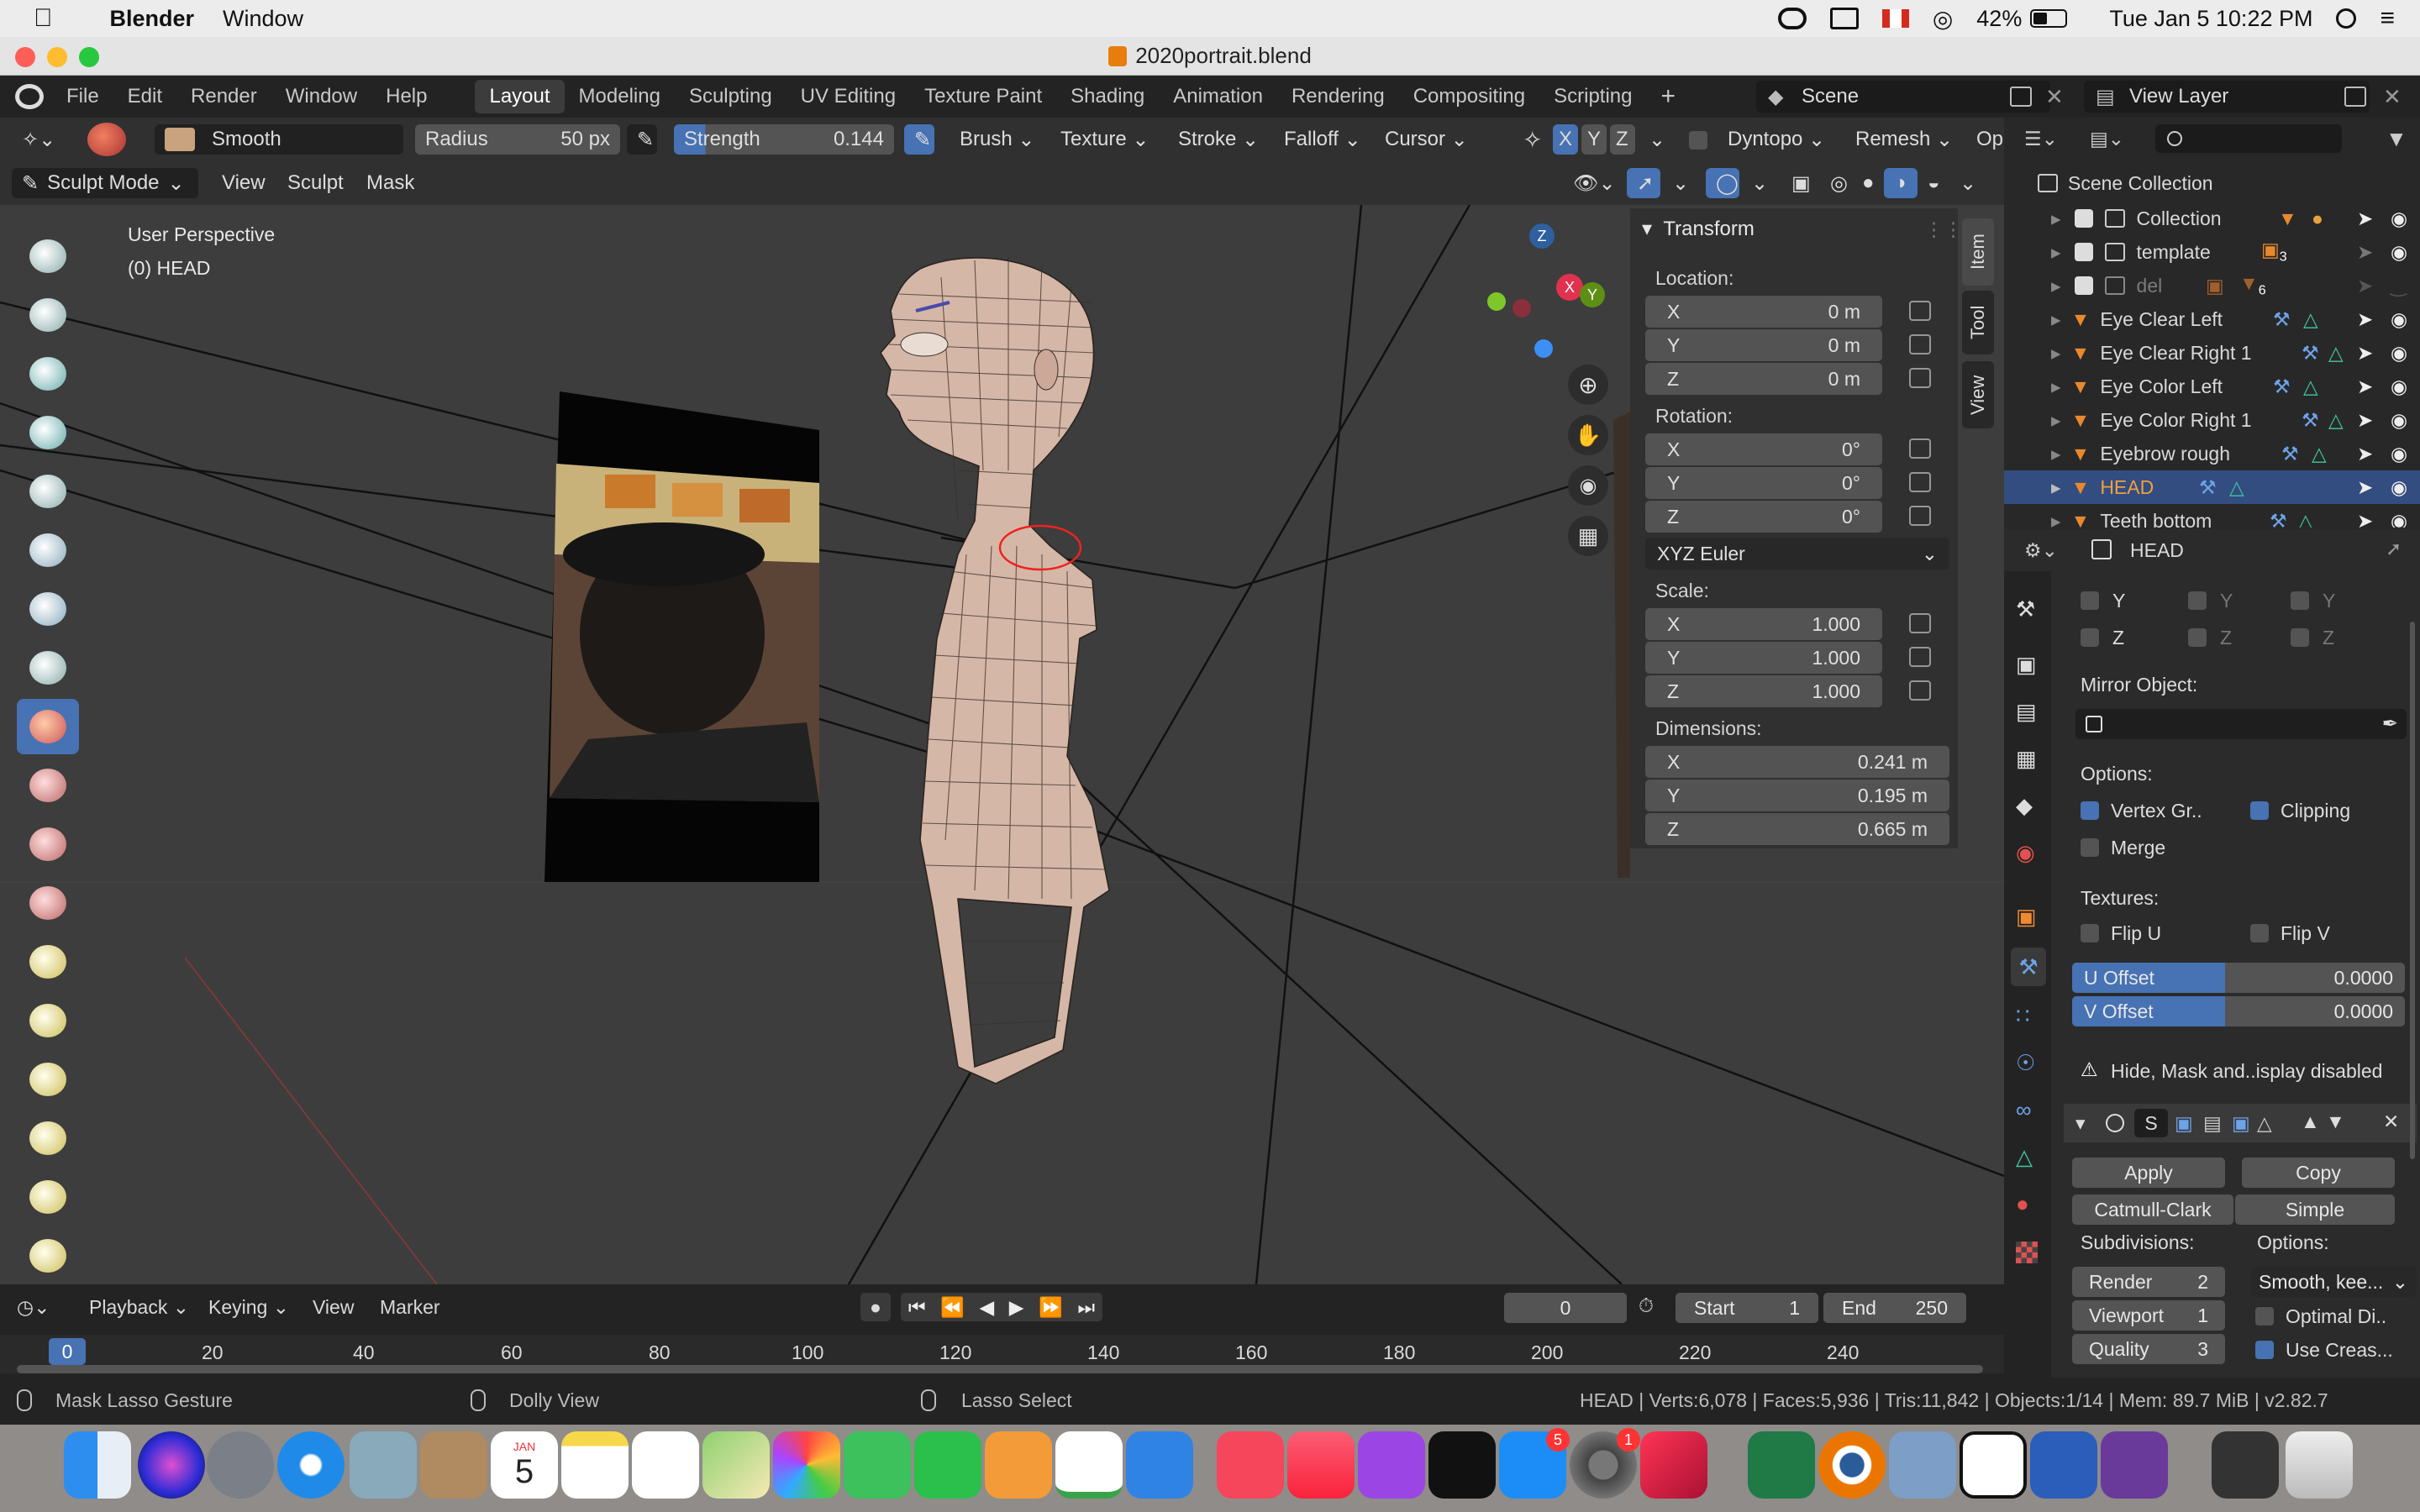  I want to click on menu-edit: Edit, so click(144, 96).